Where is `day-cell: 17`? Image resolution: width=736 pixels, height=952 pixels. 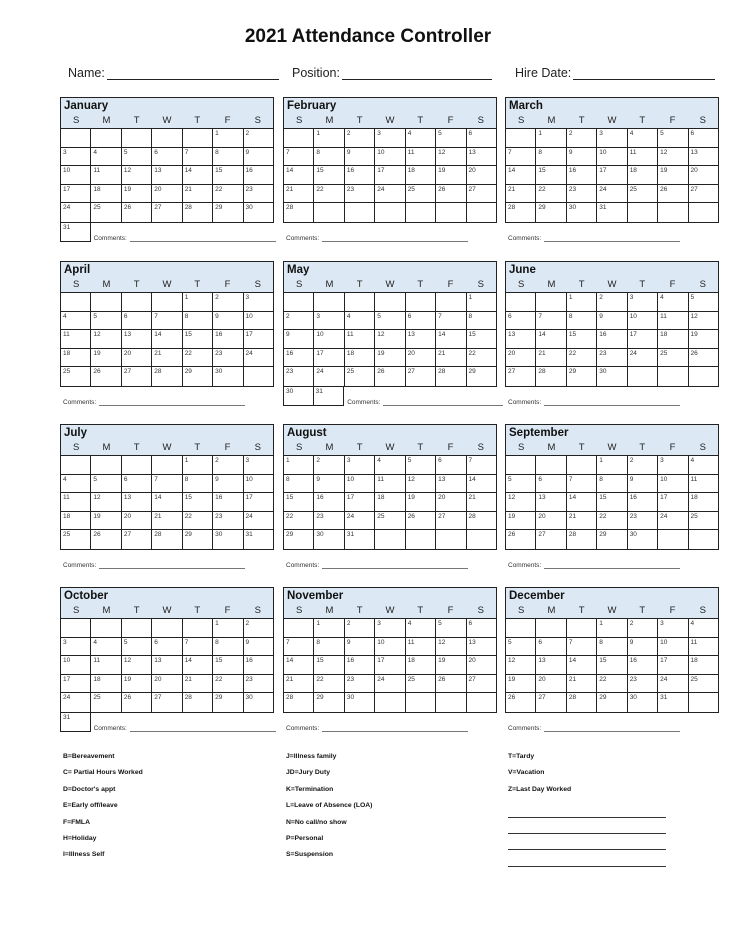 day-cell: 17 is located at coordinates (390, 665).